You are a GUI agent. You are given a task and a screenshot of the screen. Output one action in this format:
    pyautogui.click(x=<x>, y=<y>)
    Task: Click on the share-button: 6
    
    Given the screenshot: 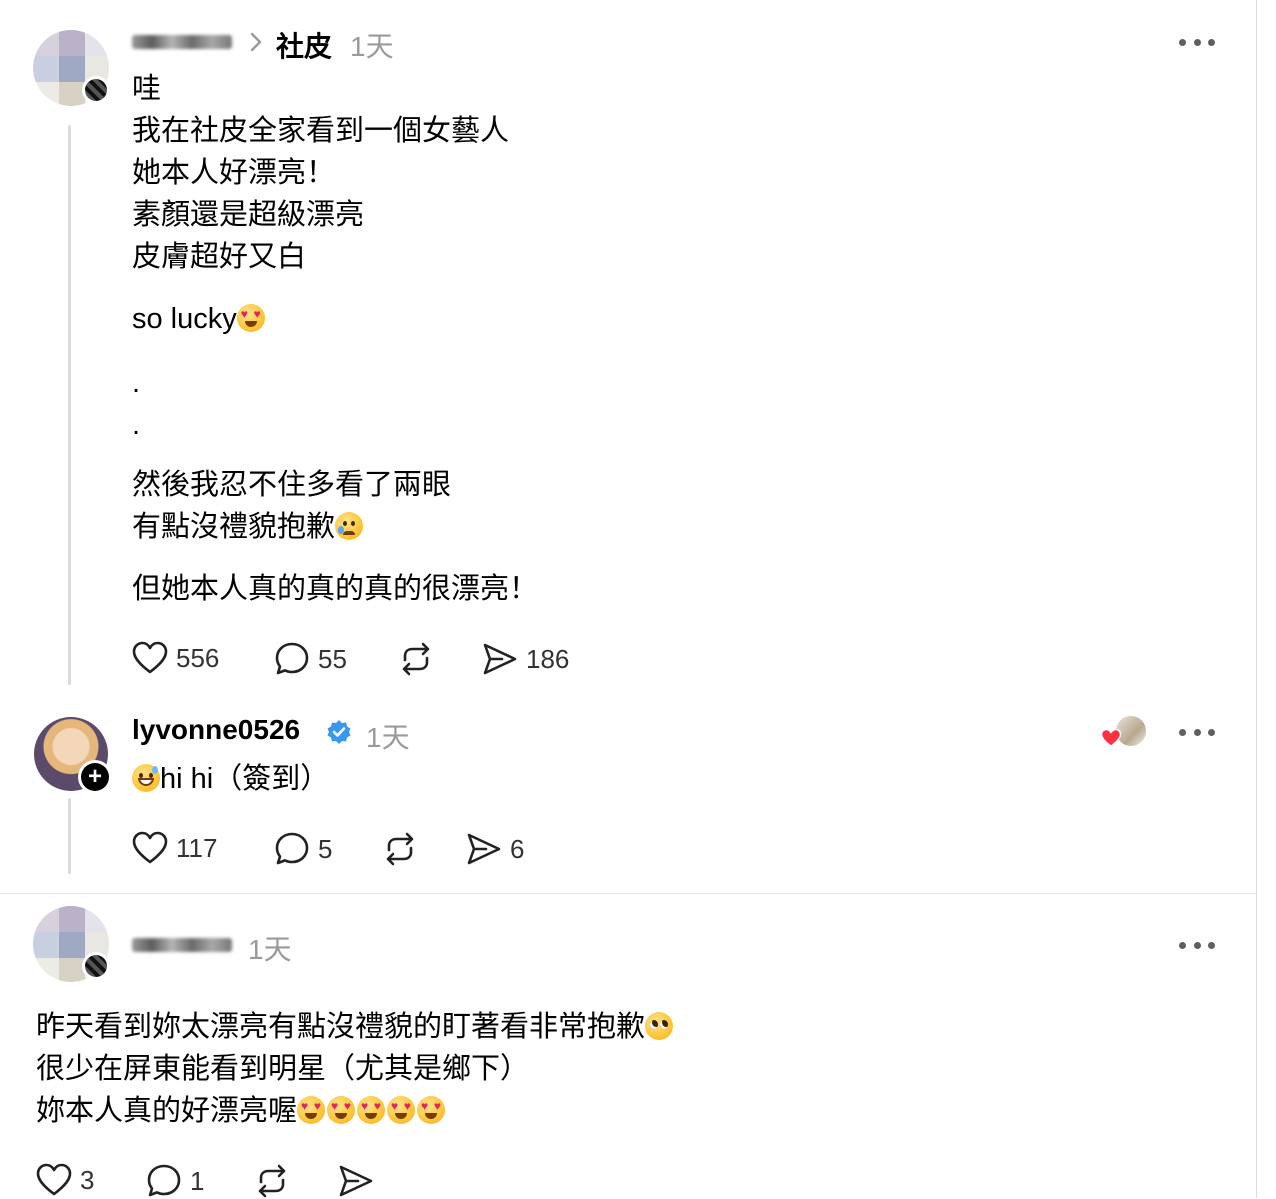 What is the action you would take?
    pyautogui.click(x=495, y=849)
    